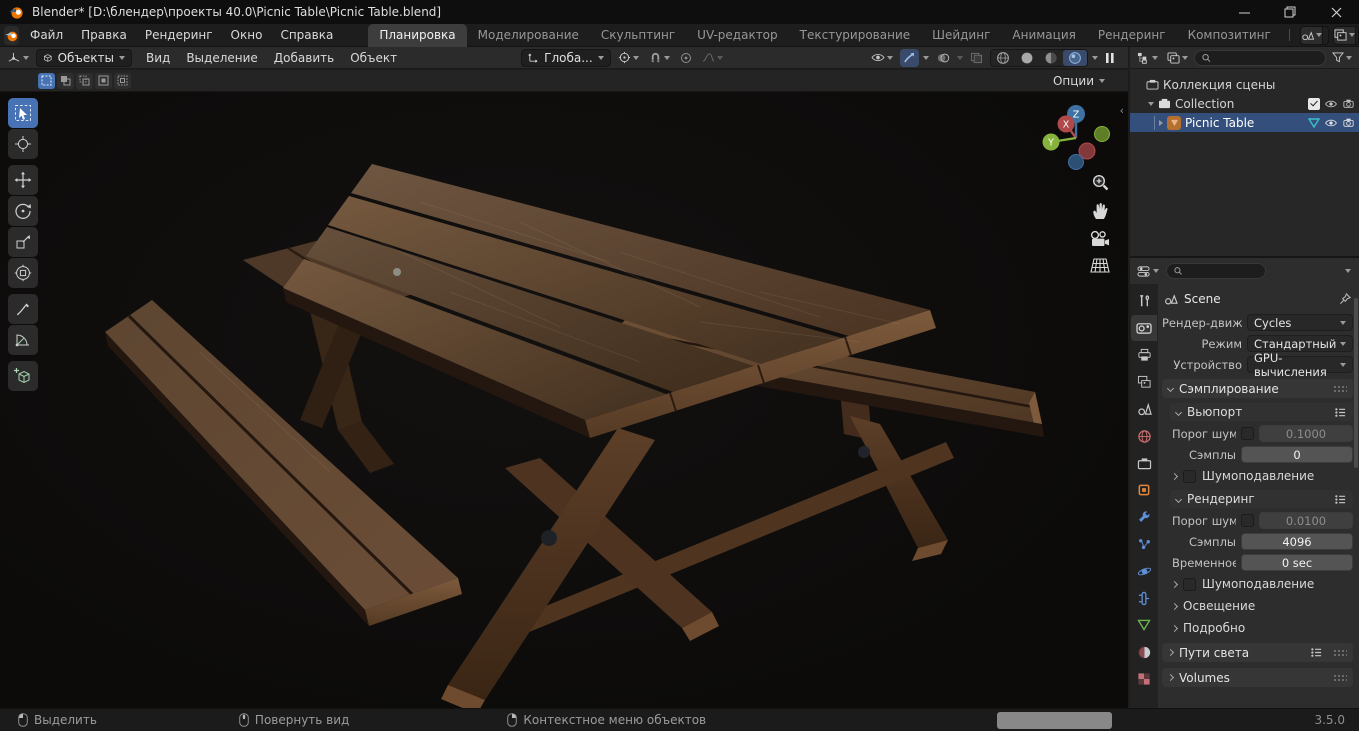  What do you see at coordinates (1144, 625) in the screenshot?
I see `tab-object-data` at bounding box center [1144, 625].